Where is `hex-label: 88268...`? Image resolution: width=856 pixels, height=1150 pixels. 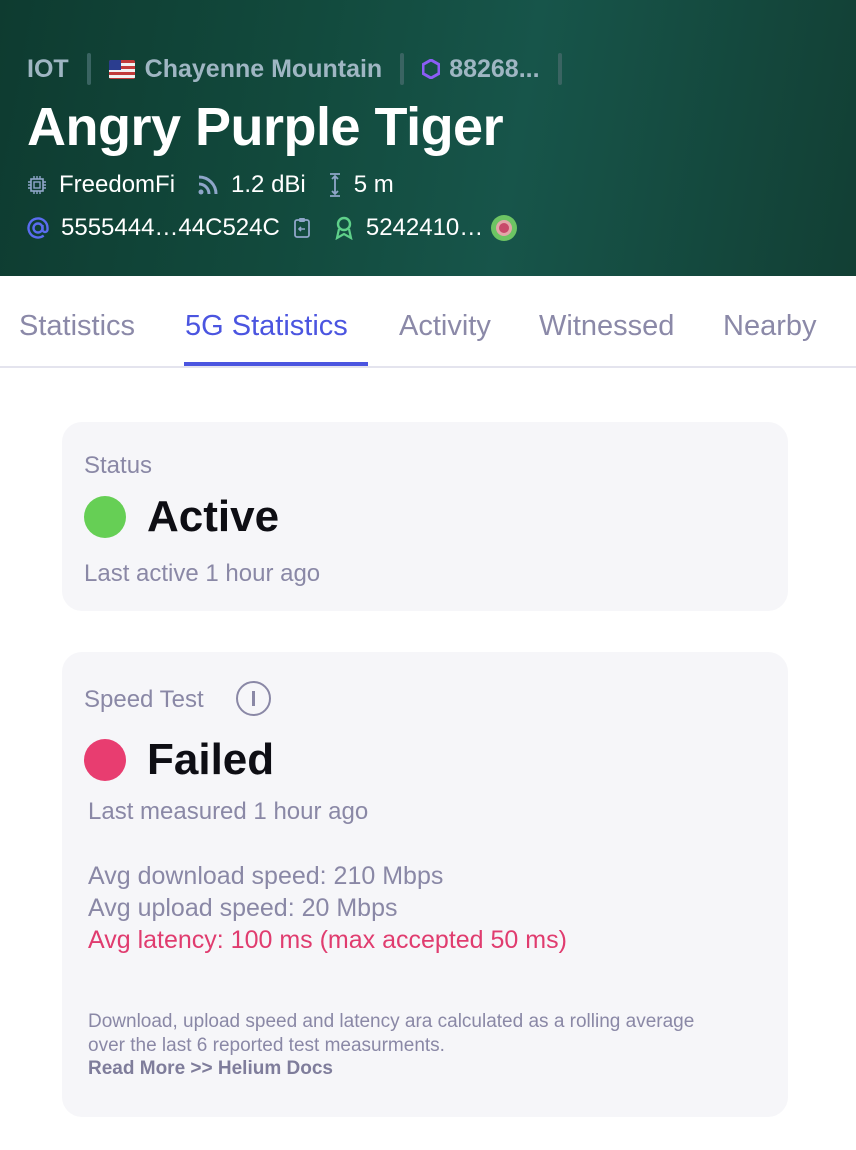
hex-label: 88268... is located at coordinates (494, 68).